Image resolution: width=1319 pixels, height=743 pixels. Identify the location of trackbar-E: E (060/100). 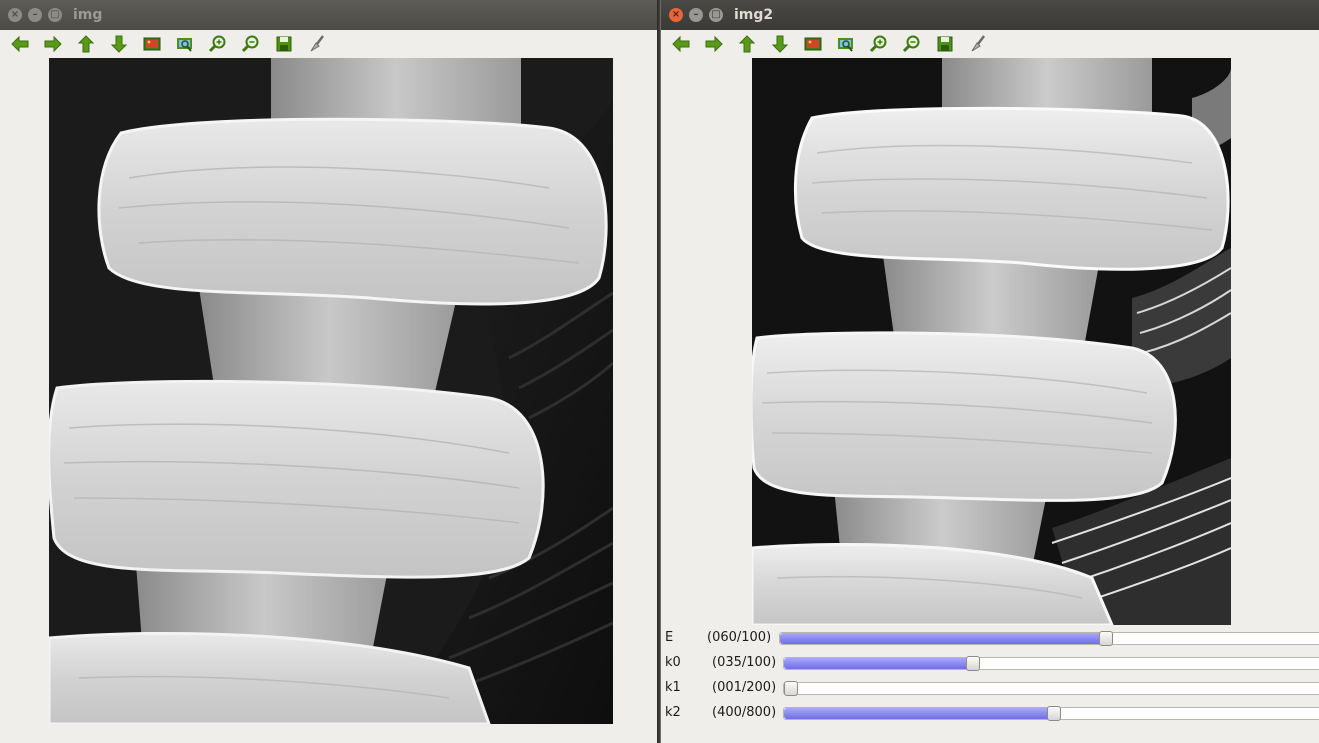
(990, 638).